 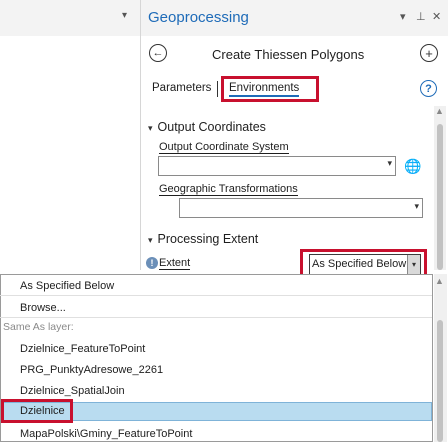 What do you see at coordinates (38, 327) in the screenshot?
I see `dropdown-group-label: Same As layer:` at bounding box center [38, 327].